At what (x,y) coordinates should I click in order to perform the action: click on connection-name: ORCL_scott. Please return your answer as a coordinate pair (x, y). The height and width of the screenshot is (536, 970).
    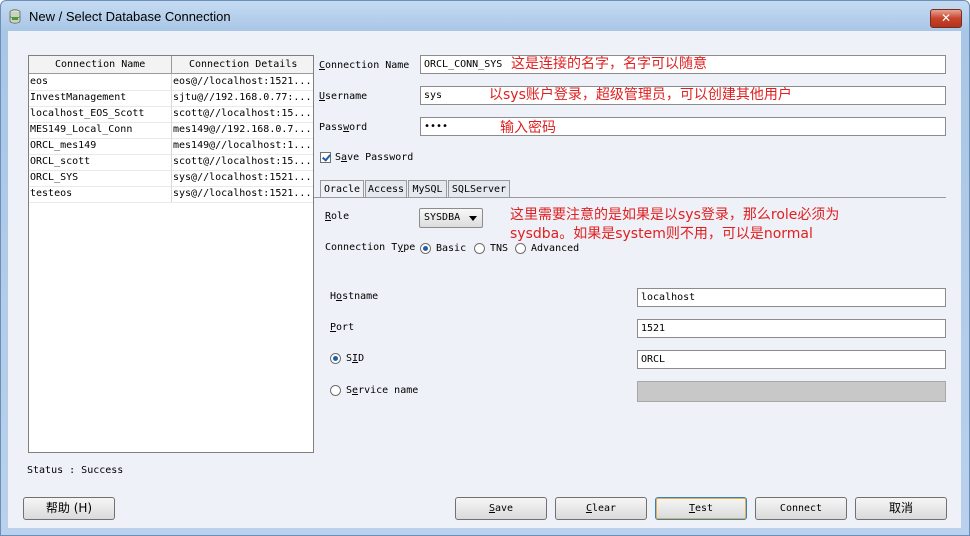
    Looking at the image, I should click on (60, 161).